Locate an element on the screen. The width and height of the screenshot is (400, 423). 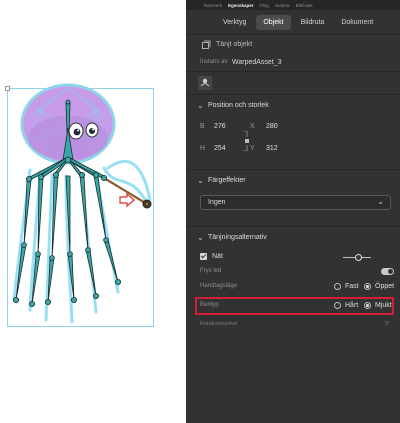
puppet-pin-button is located at coordinates (205, 83).